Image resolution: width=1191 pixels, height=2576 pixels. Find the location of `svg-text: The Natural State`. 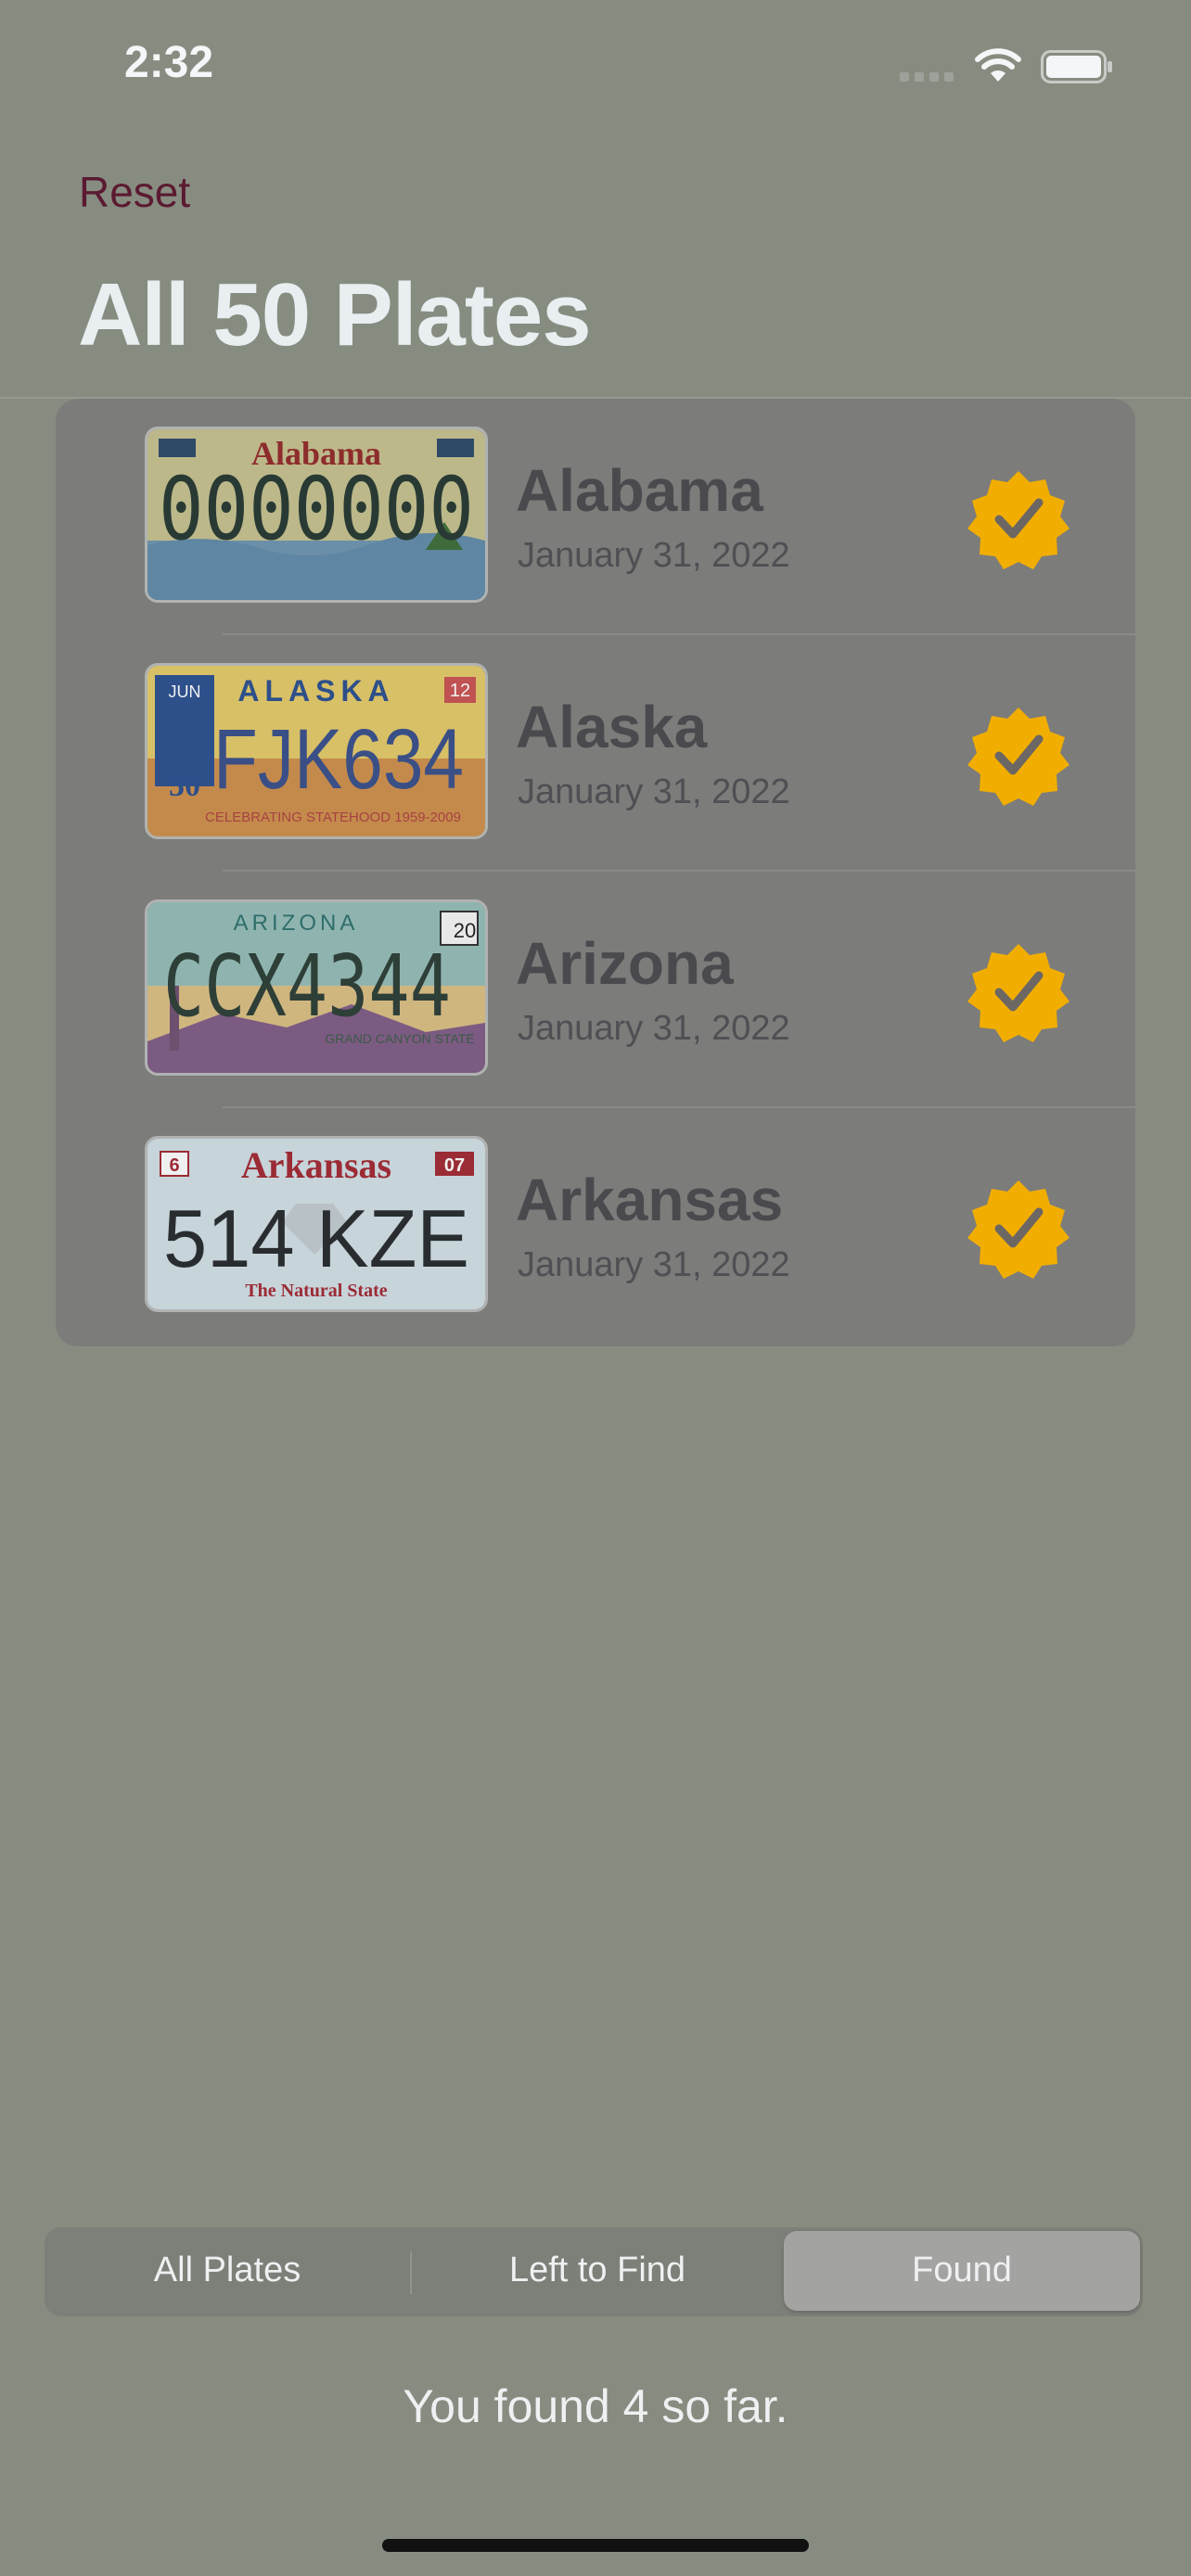

svg-text: The Natural State is located at coordinates (316, 1291).